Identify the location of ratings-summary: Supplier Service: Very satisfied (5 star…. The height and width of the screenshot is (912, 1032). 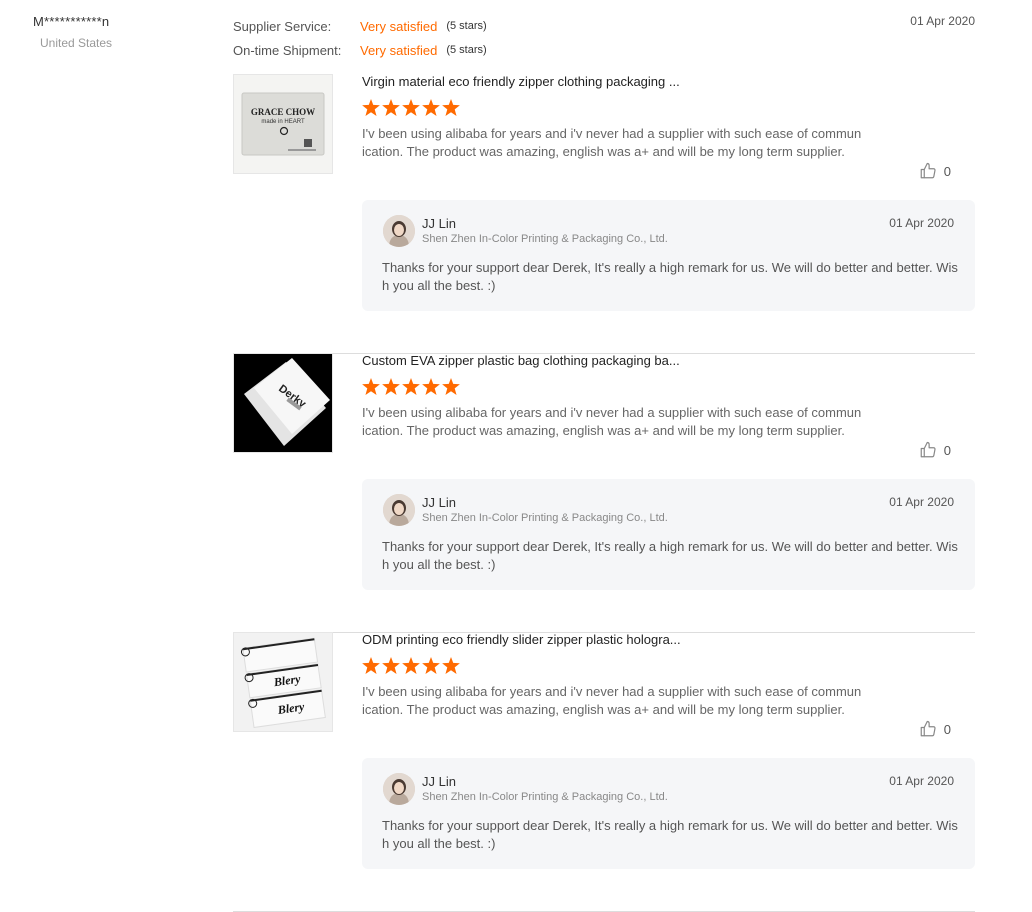
(360, 38).